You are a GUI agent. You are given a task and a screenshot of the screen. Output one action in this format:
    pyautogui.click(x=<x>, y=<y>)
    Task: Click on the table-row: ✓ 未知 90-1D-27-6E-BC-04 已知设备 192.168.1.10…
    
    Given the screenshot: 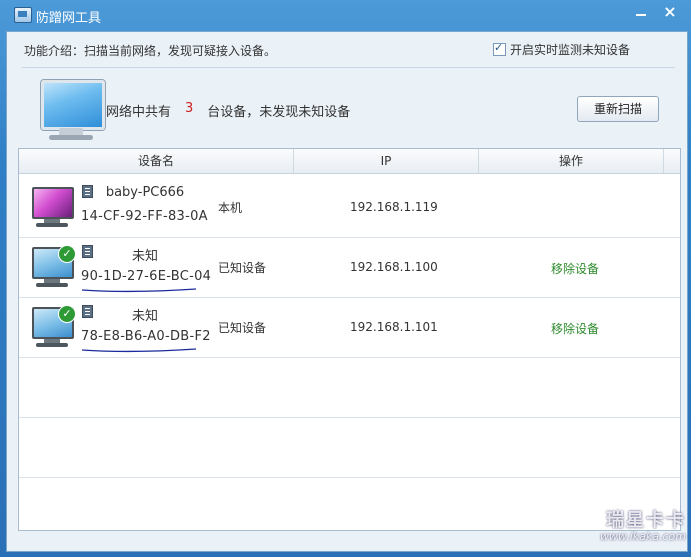 What is the action you would take?
    pyautogui.click(x=349, y=267)
    